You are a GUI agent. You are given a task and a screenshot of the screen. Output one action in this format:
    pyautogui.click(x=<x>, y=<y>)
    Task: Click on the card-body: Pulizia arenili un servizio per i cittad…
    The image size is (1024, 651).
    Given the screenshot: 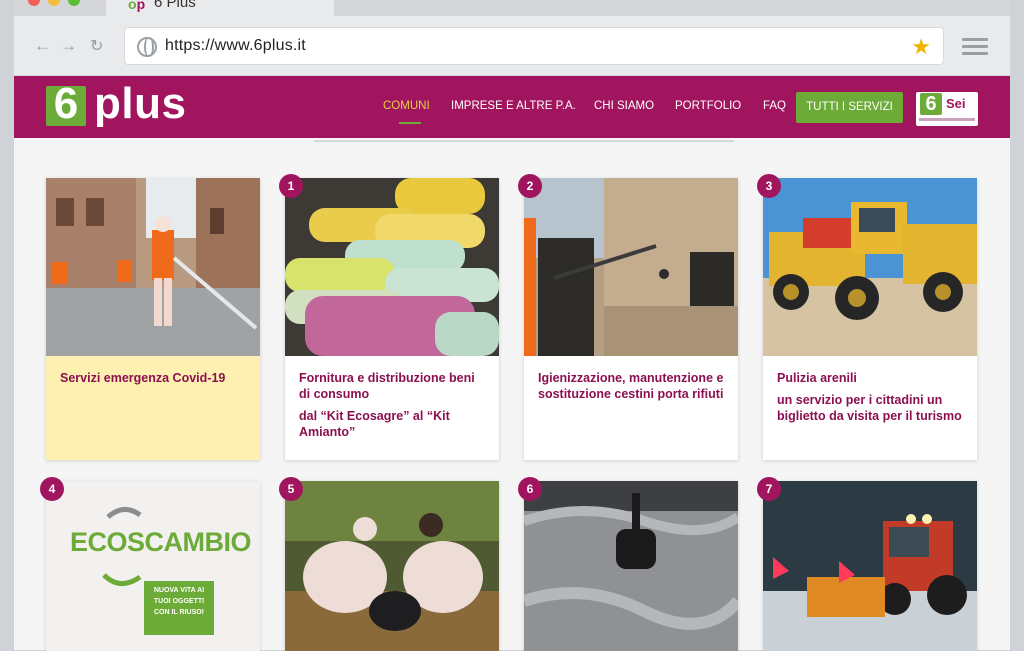 What is the action you would take?
    pyautogui.click(x=870, y=408)
    